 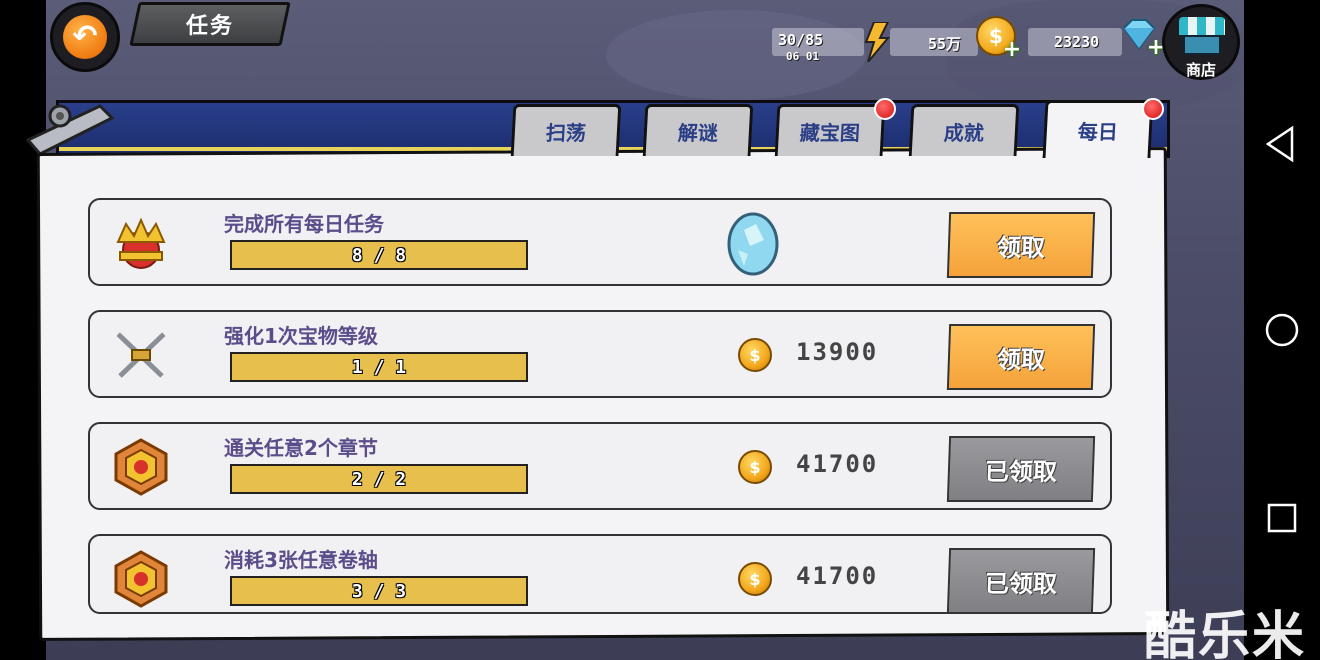 I want to click on quest-row: 强化1次宝物等级 1 / 1 $ 13900 领取, so click(x=600, y=354).